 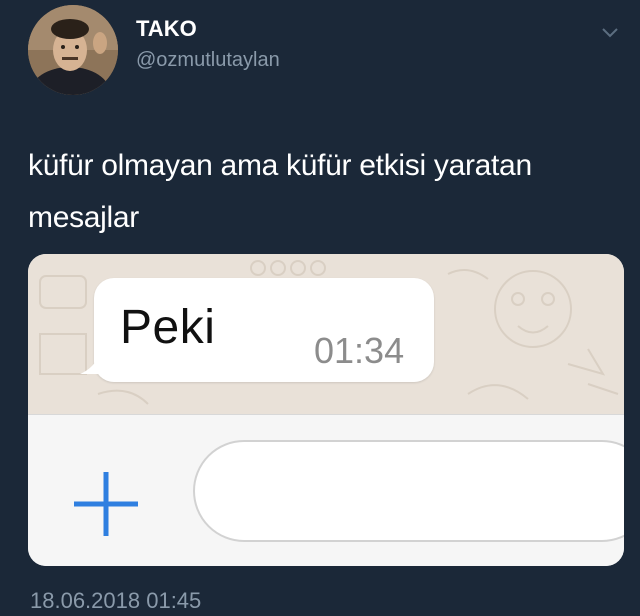 I want to click on message-input-field, so click(x=408, y=491).